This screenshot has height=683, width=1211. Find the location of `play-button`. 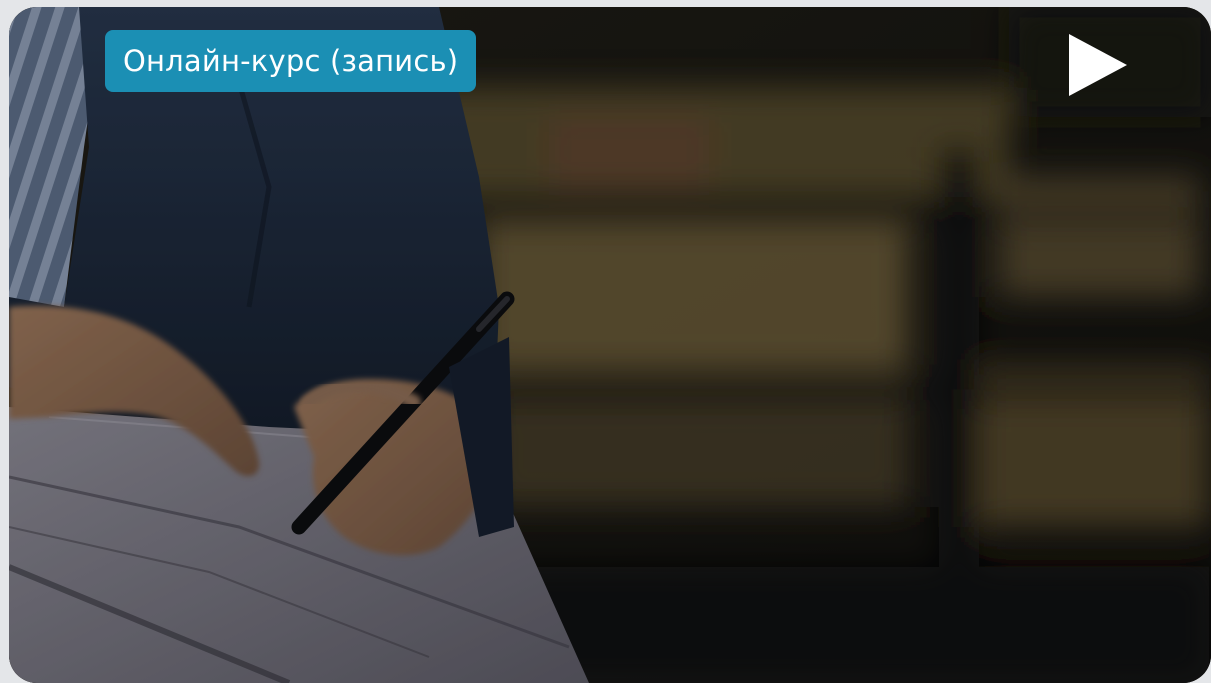

play-button is located at coordinates (1098, 65).